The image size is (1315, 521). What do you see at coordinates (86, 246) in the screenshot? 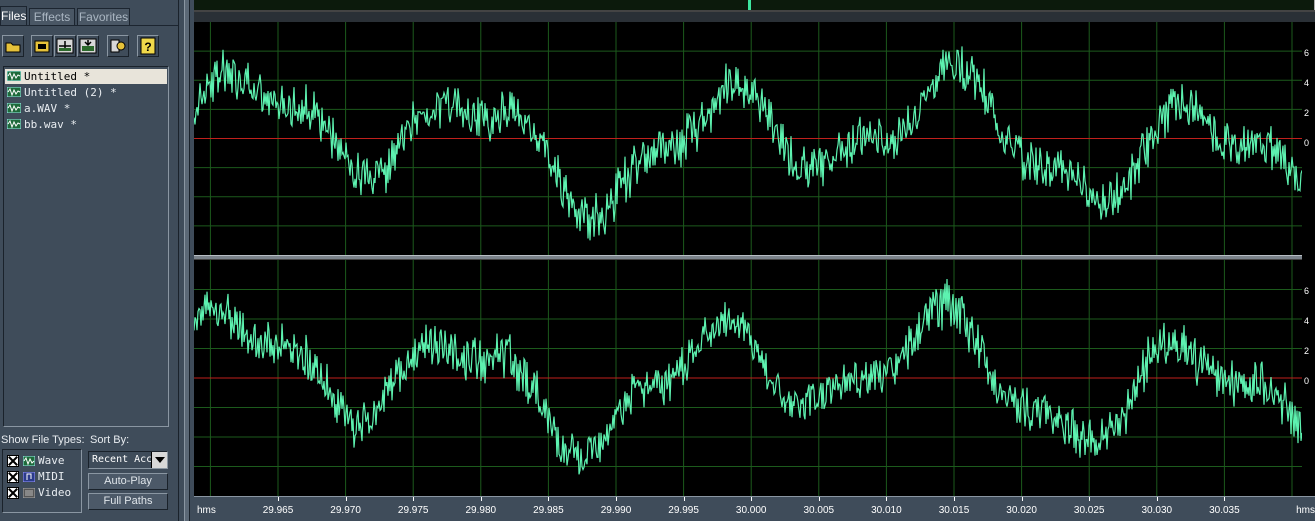
I see `file-list: Untitled * Untitled (2) * a.WAV * bb.wav *` at bounding box center [86, 246].